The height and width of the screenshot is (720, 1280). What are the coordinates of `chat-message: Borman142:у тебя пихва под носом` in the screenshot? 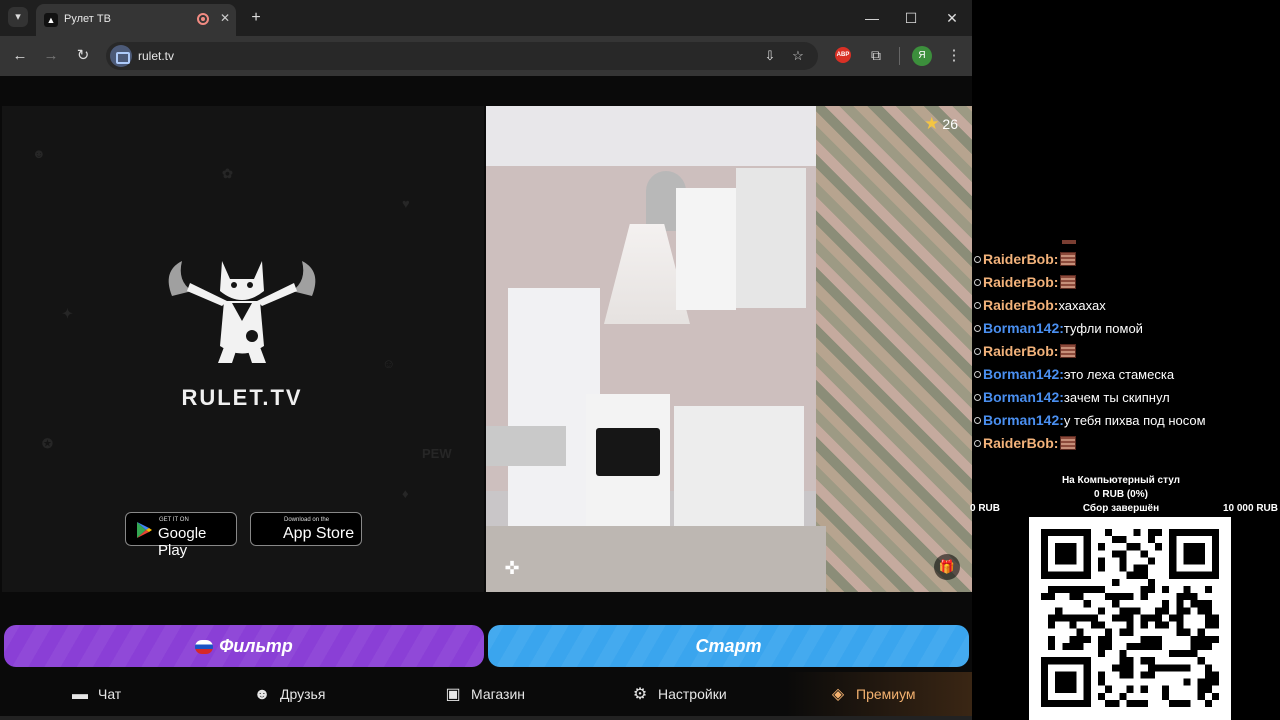 It's located at (1089, 420).